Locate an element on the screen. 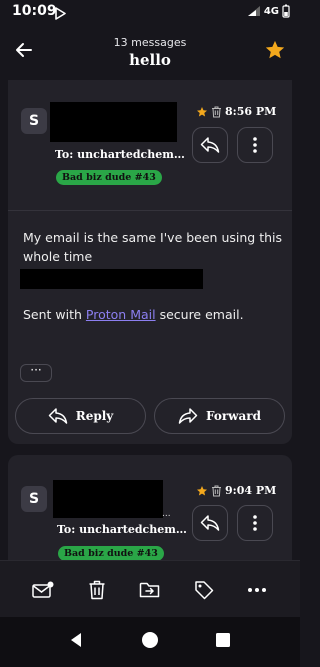 The height and width of the screenshot is (667, 320). move-icon is located at coordinates (149, 590).